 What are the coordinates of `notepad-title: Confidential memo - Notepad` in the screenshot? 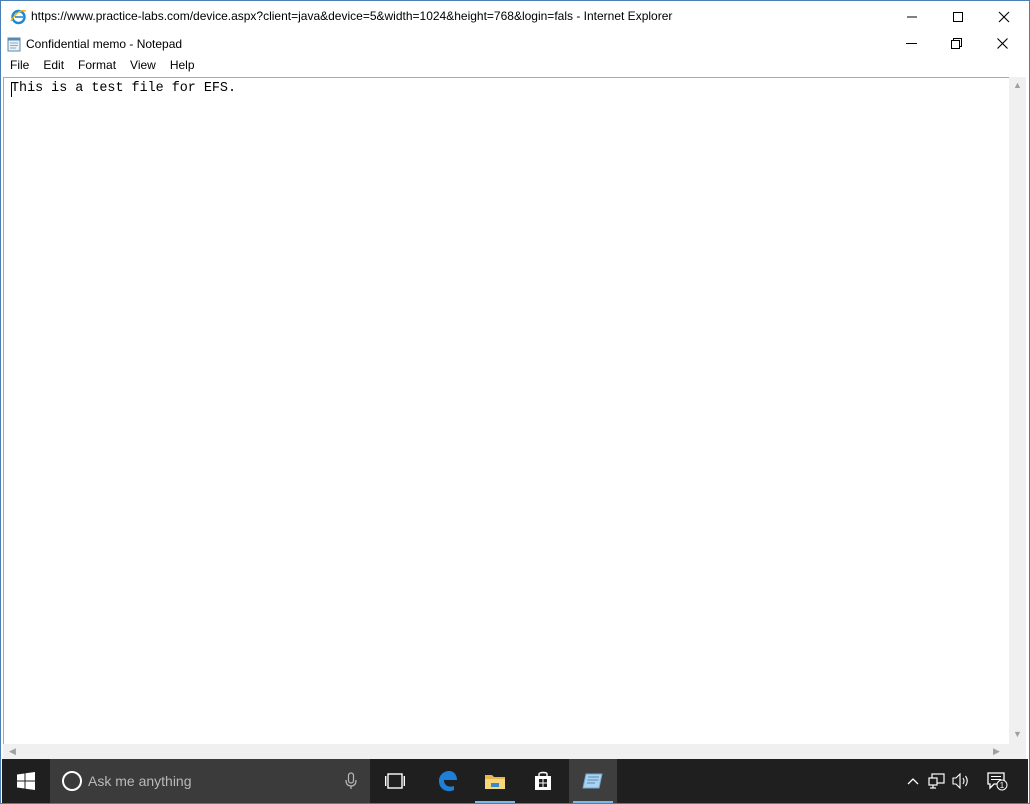 It's located at (104, 44).